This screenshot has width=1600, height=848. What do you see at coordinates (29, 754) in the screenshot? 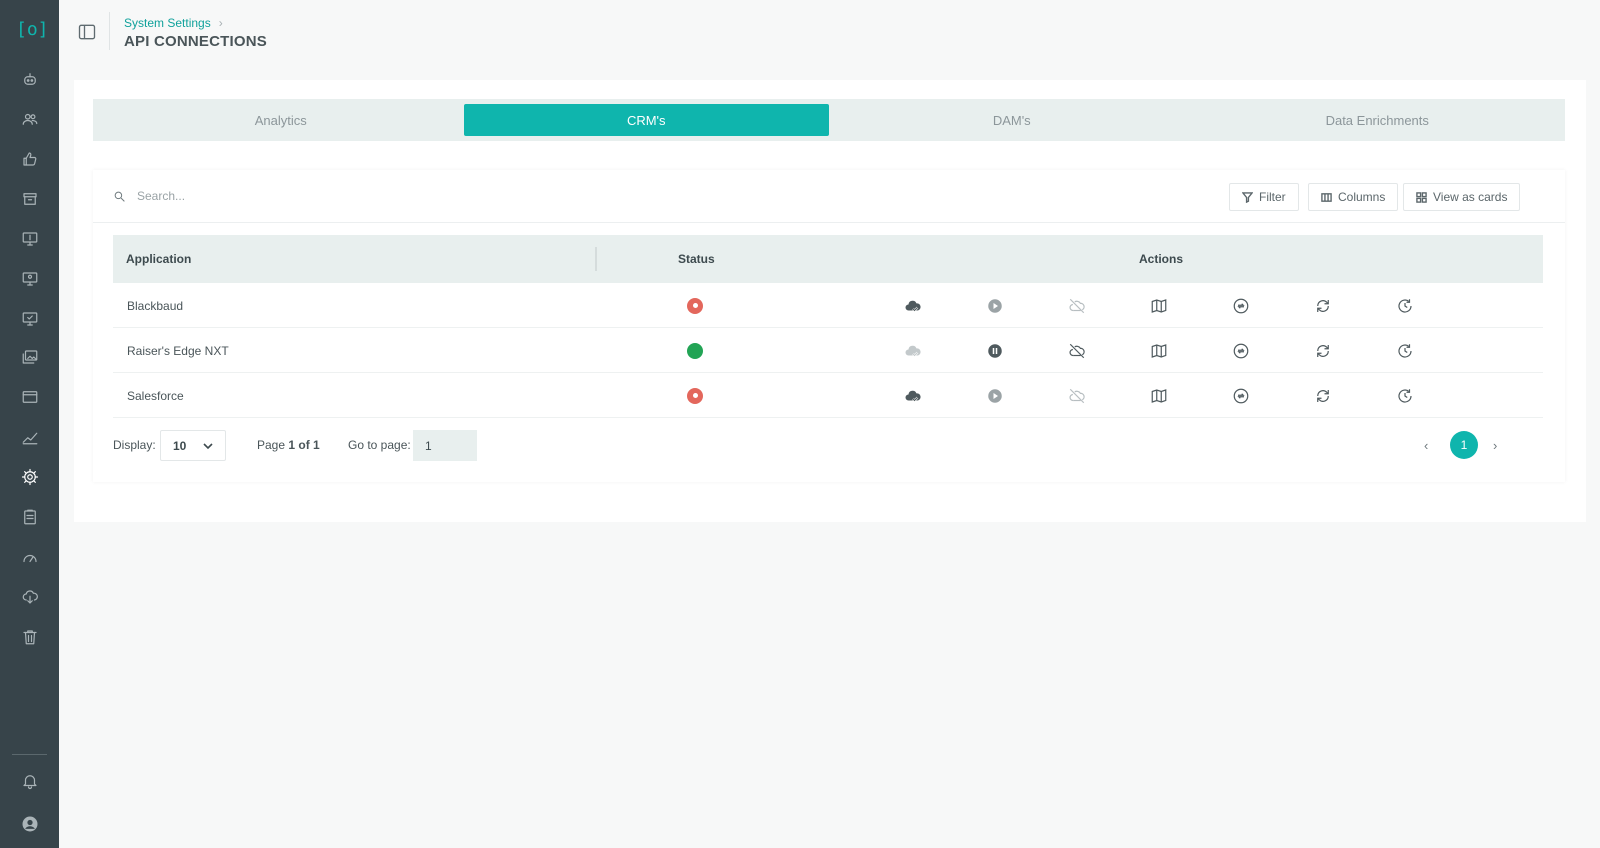
I see `sidebar-divider` at bounding box center [29, 754].